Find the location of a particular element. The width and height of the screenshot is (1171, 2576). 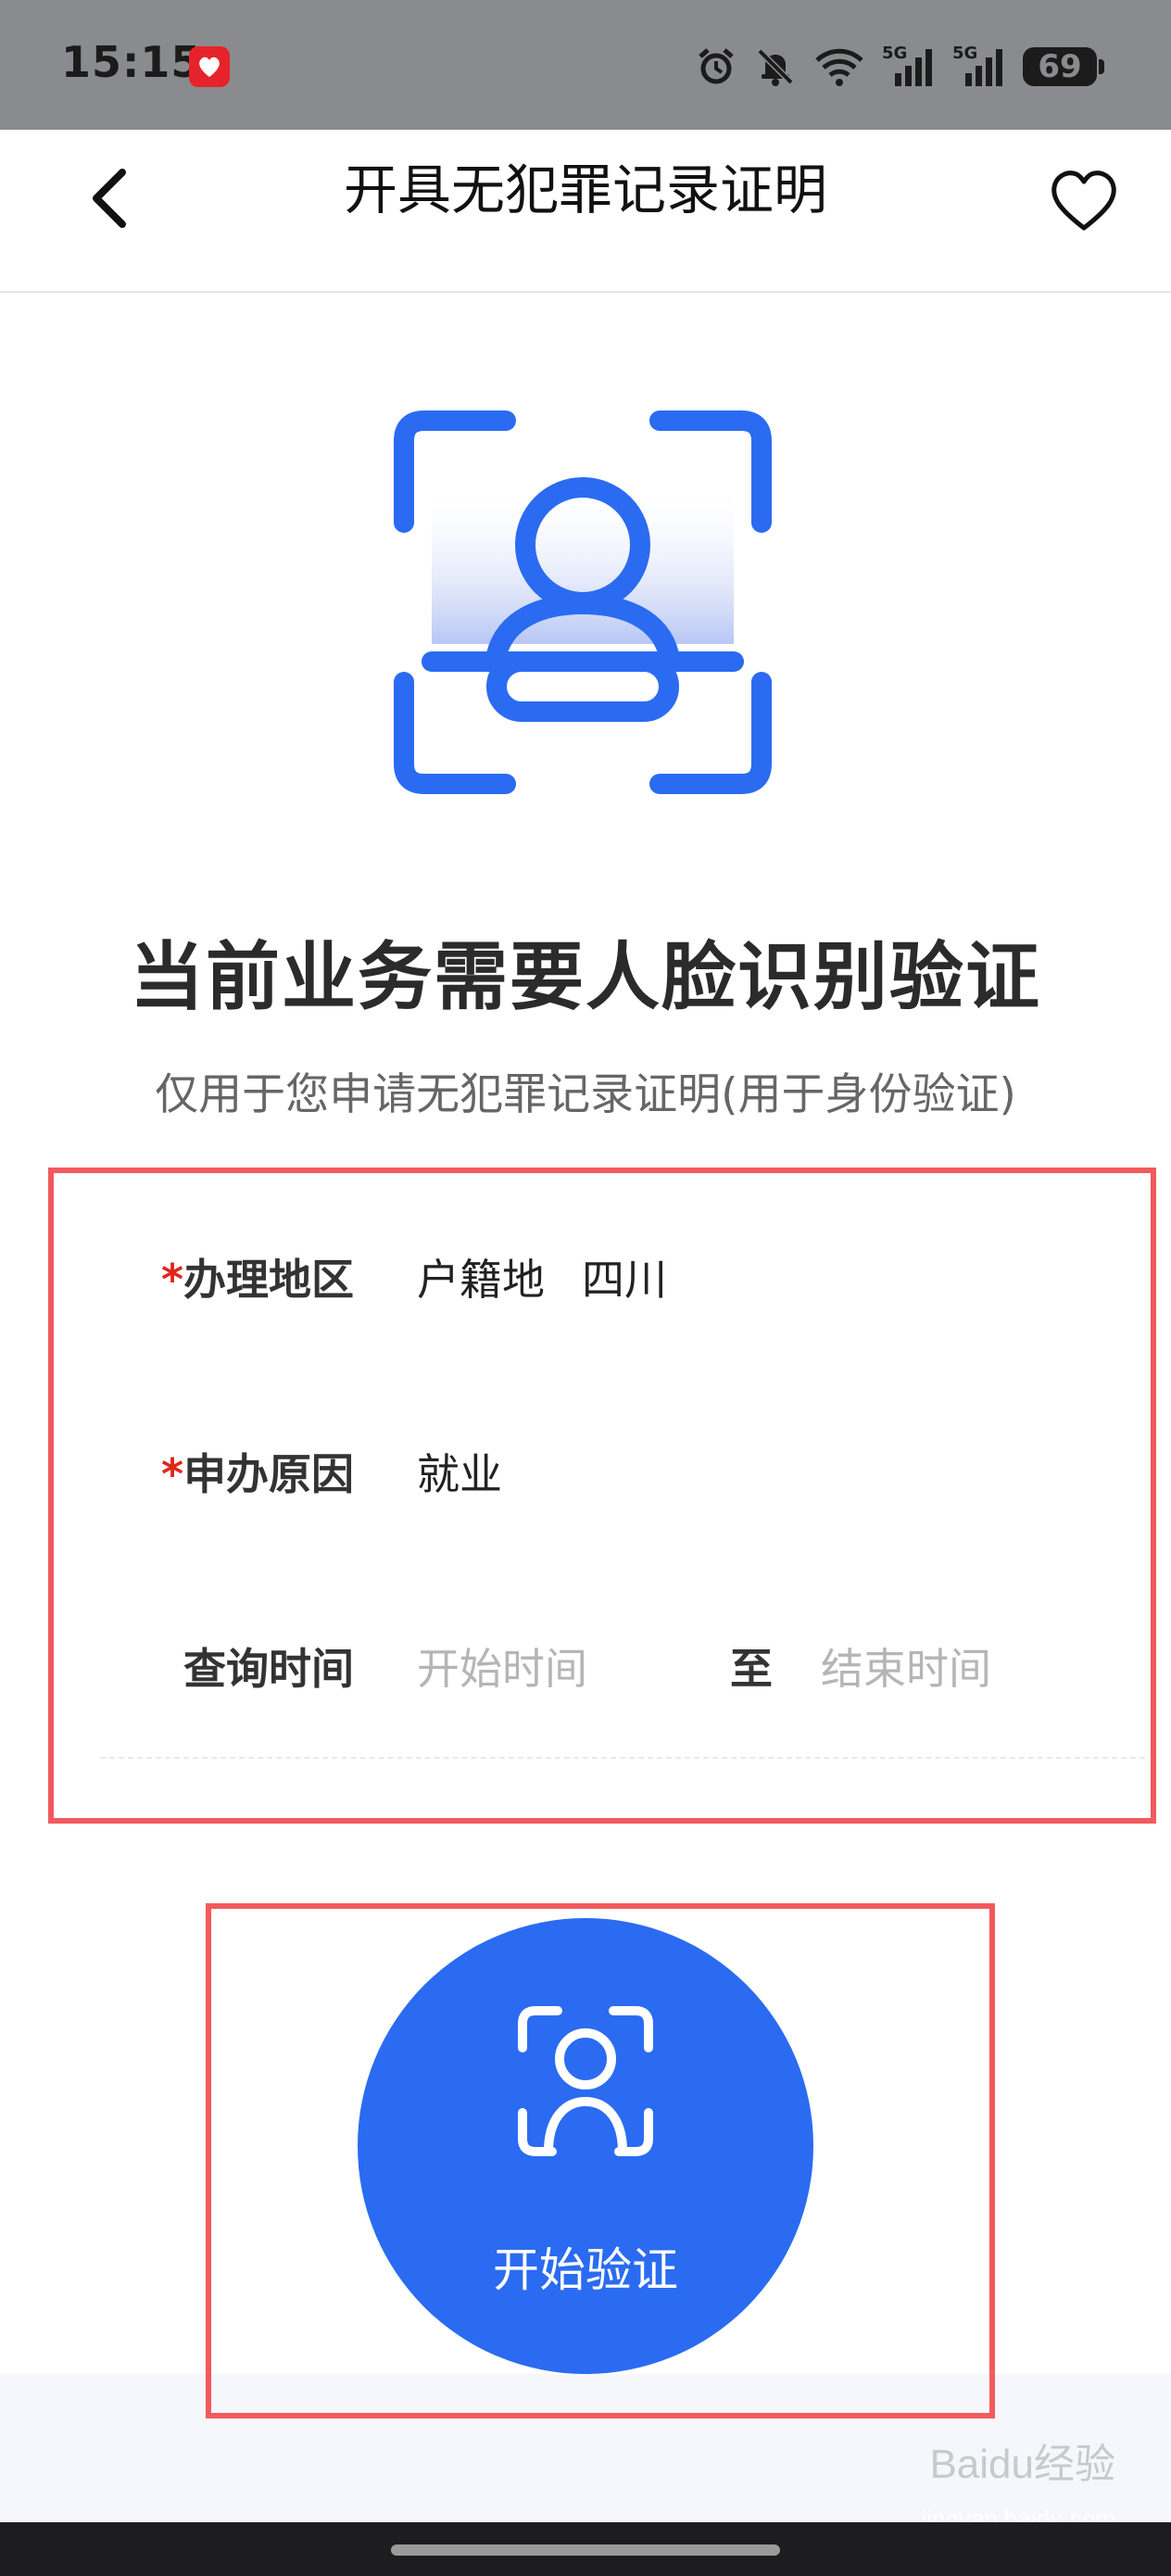

query-time-row: 查询时间 开始时间 至 结束时间 is located at coordinates (603, 1666).